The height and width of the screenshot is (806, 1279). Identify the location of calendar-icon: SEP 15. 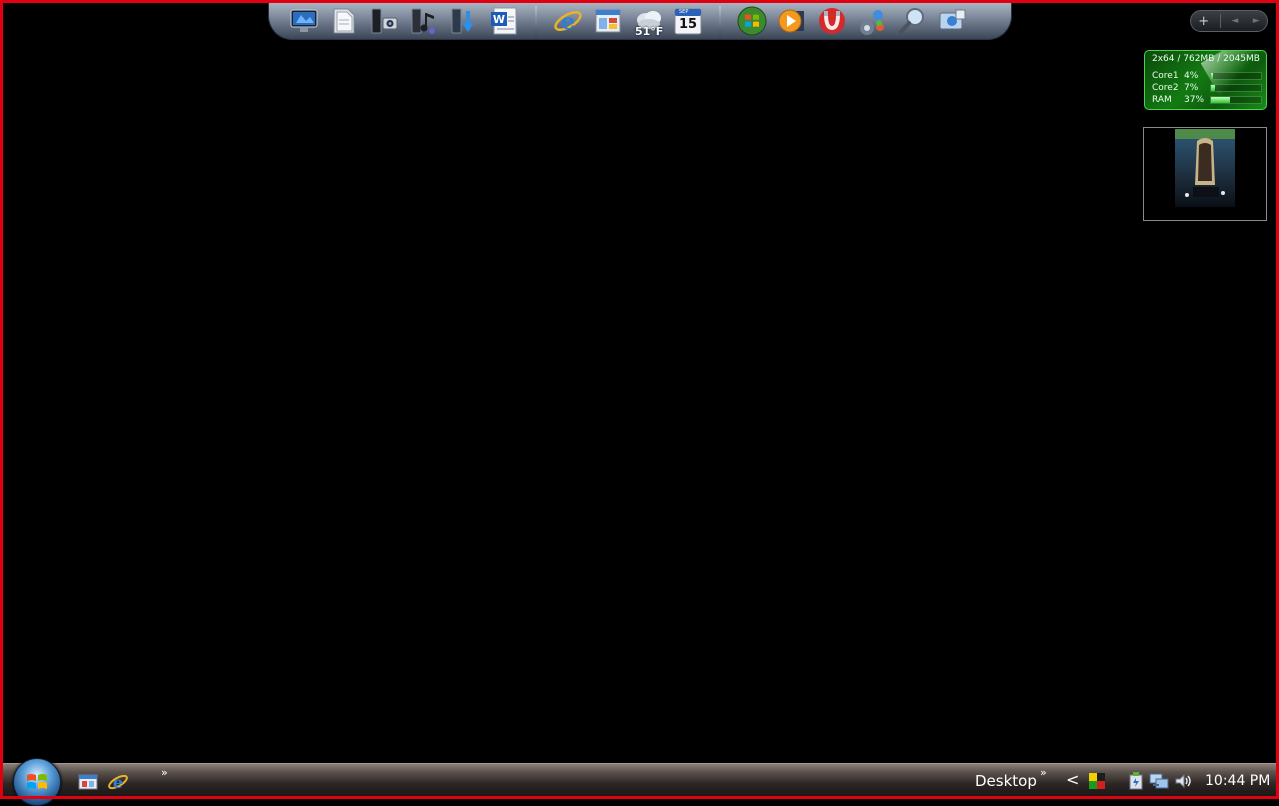
(688, 21).